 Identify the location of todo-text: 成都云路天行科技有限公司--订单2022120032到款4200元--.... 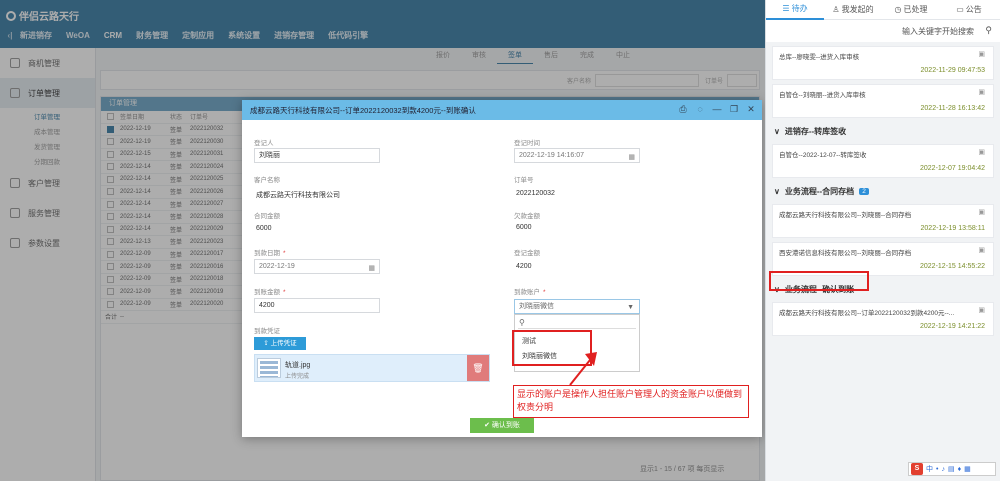
(867, 313).